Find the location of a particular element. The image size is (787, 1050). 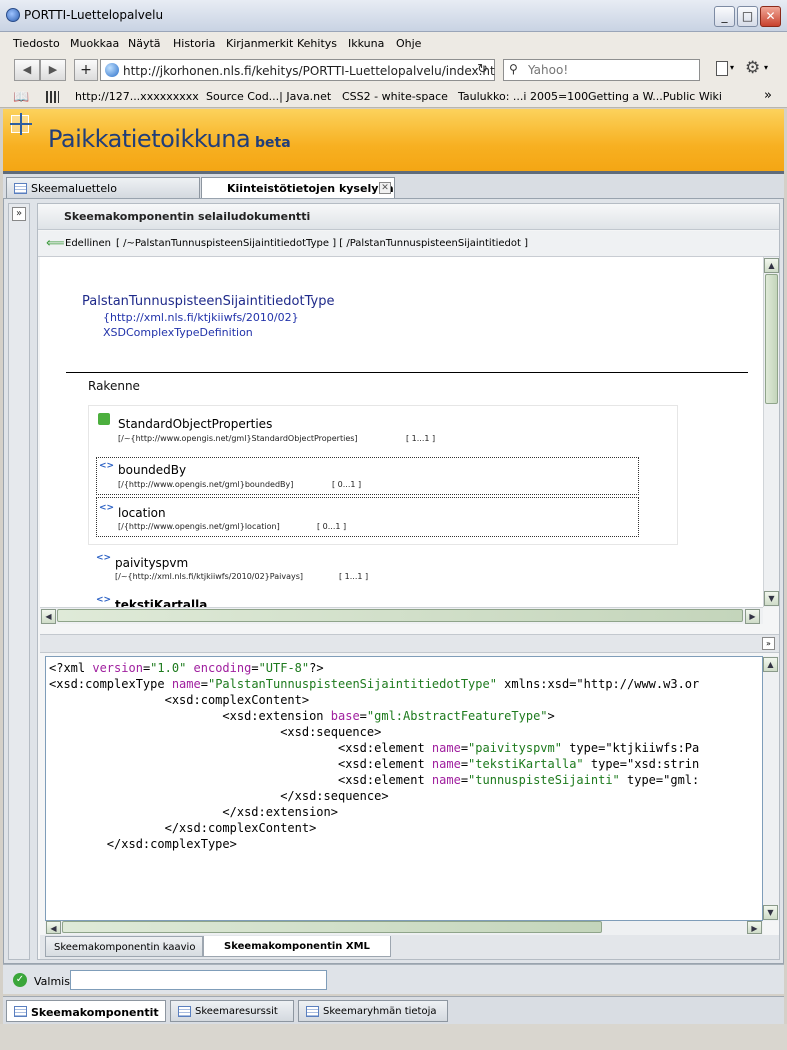

minimize-button: _ is located at coordinates (724, 16).